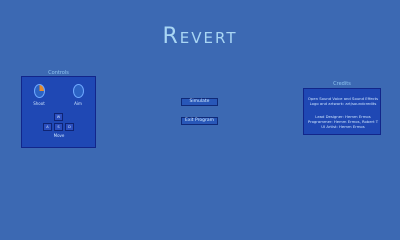 This screenshot has height=240, width=400. Describe the element at coordinates (69, 127) in the screenshot. I see `key-d: D` at that location.